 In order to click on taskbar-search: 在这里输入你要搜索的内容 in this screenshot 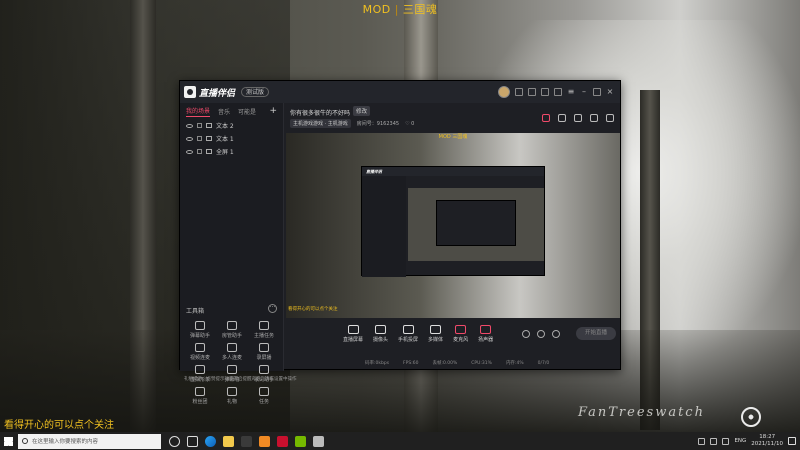, I will do `click(89, 441)`.